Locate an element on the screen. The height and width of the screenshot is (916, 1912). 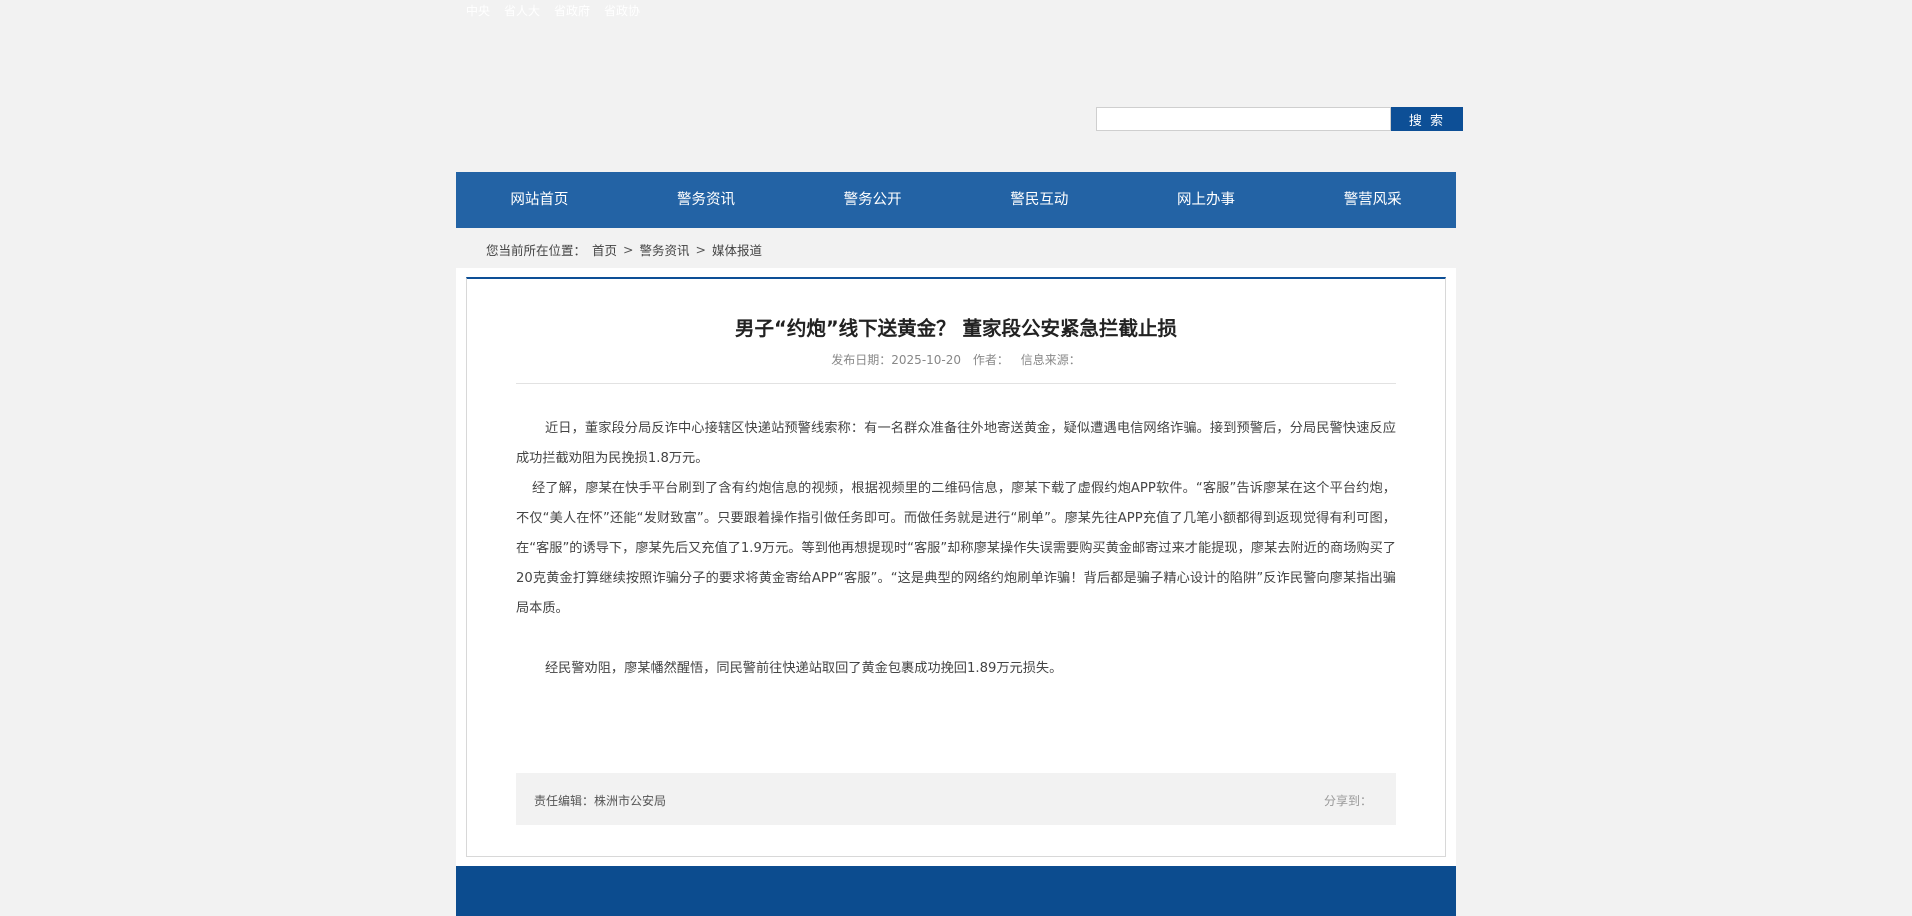
share-label: 分享到： is located at coordinates (1347, 801).